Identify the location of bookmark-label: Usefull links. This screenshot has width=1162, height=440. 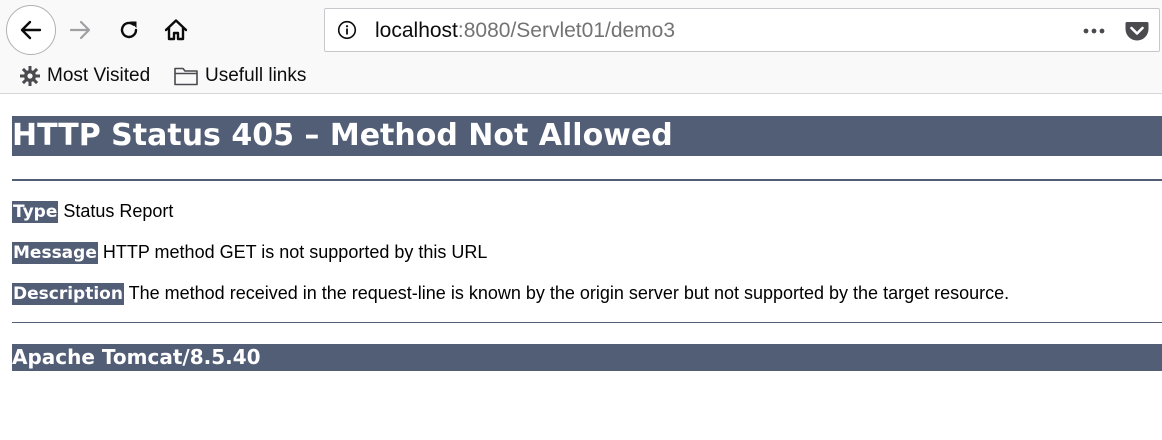
(256, 75).